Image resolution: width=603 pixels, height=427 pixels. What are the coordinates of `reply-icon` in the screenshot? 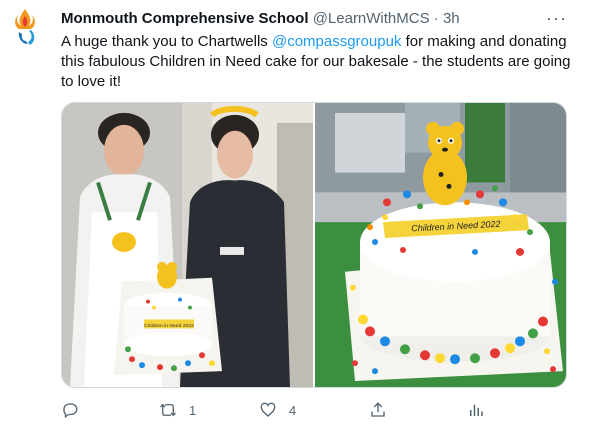 It's located at (70, 411).